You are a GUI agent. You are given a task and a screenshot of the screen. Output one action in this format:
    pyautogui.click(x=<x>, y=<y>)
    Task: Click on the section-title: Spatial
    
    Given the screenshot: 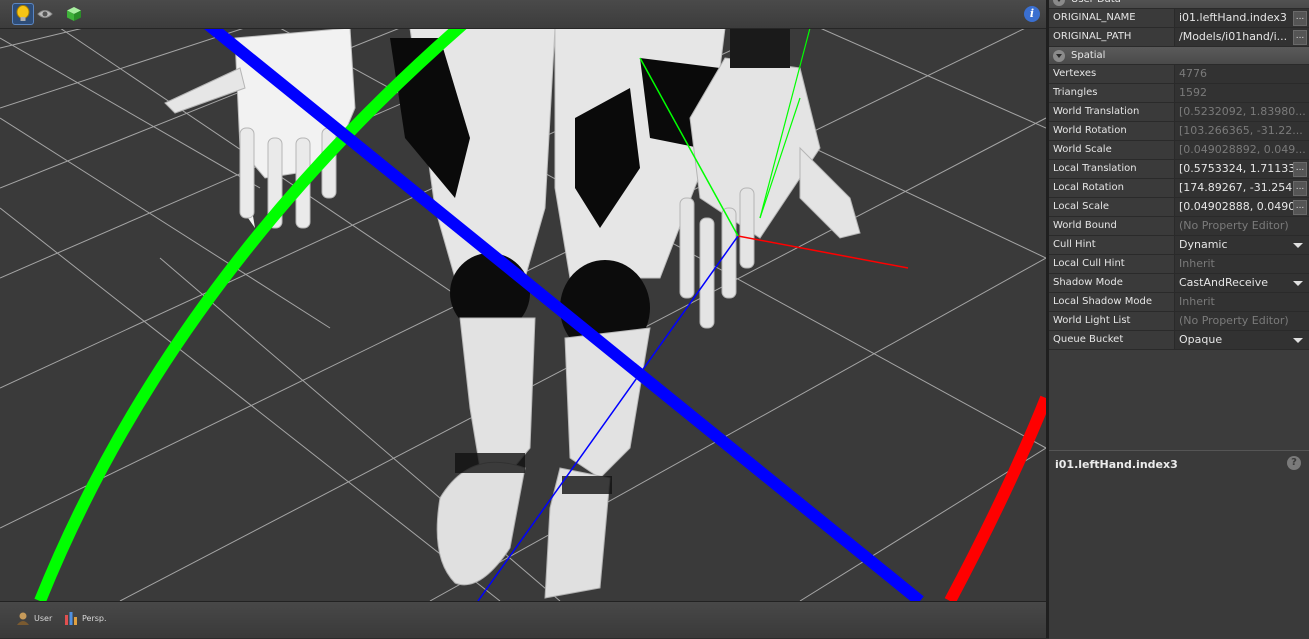 What is the action you would take?
    pyautogui.click(x=1088, y=55)
    